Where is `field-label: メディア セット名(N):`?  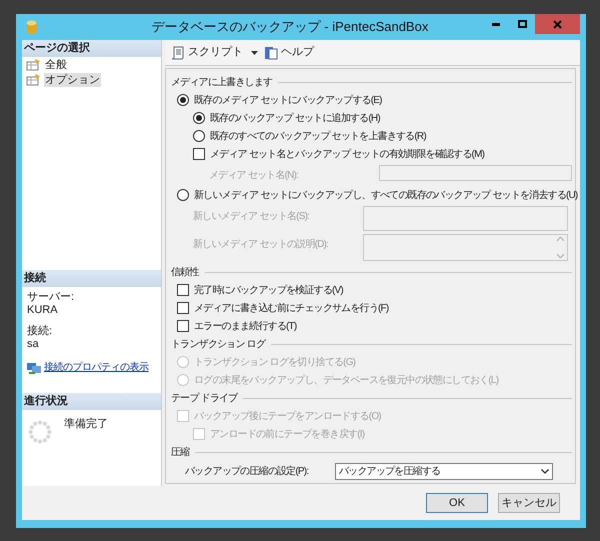
field-label: メディア セット名(N): is located at coordinates (254, 176).